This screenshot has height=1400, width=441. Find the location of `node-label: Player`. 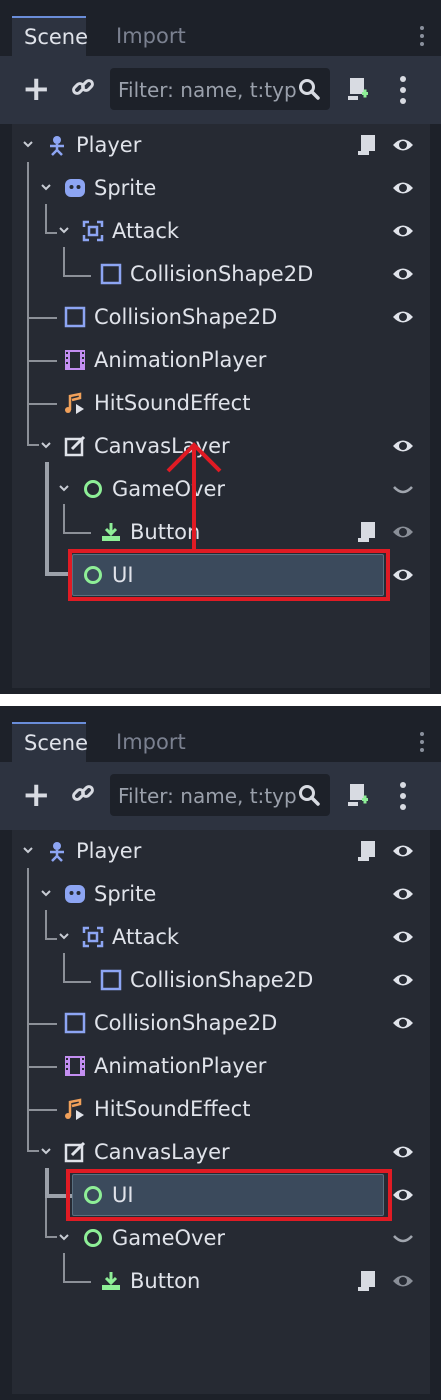

node-label: Player is located at coordinates (109, 145).